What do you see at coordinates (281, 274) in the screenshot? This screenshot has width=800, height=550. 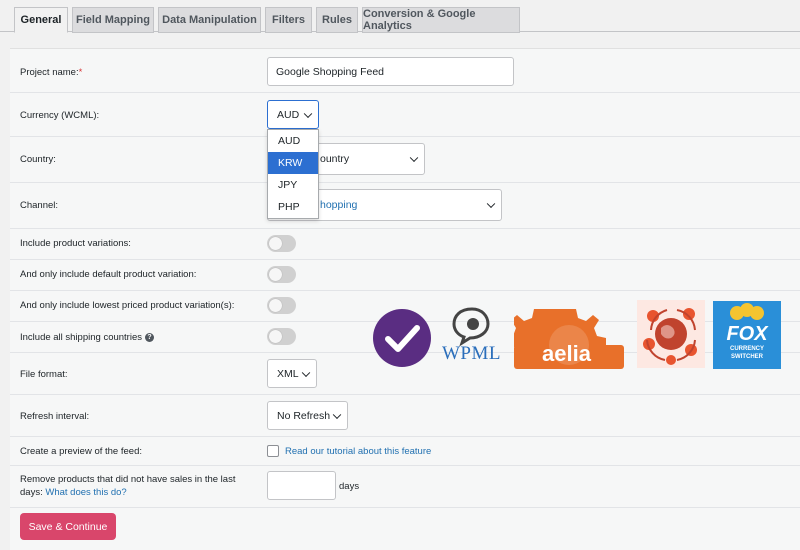 I see `default-variation-toggle` at bounding box center [281, 274].